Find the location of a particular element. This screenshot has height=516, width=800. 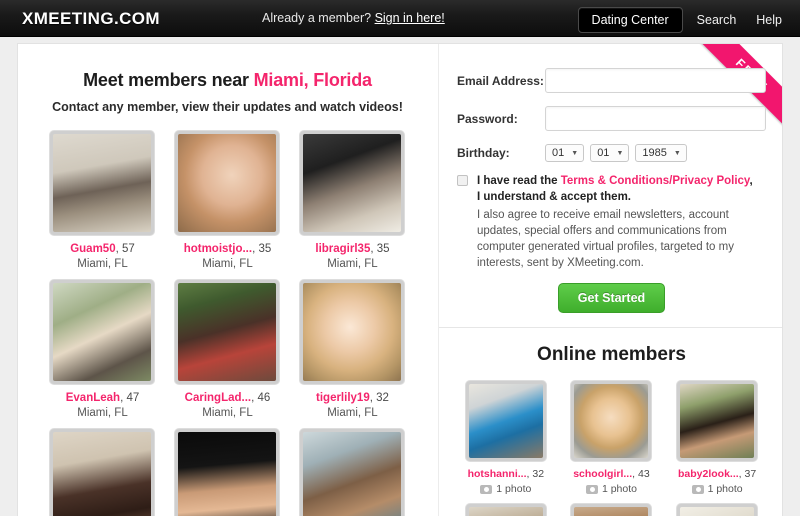

nav-help-link: Help is located at coordinates (769, 20).